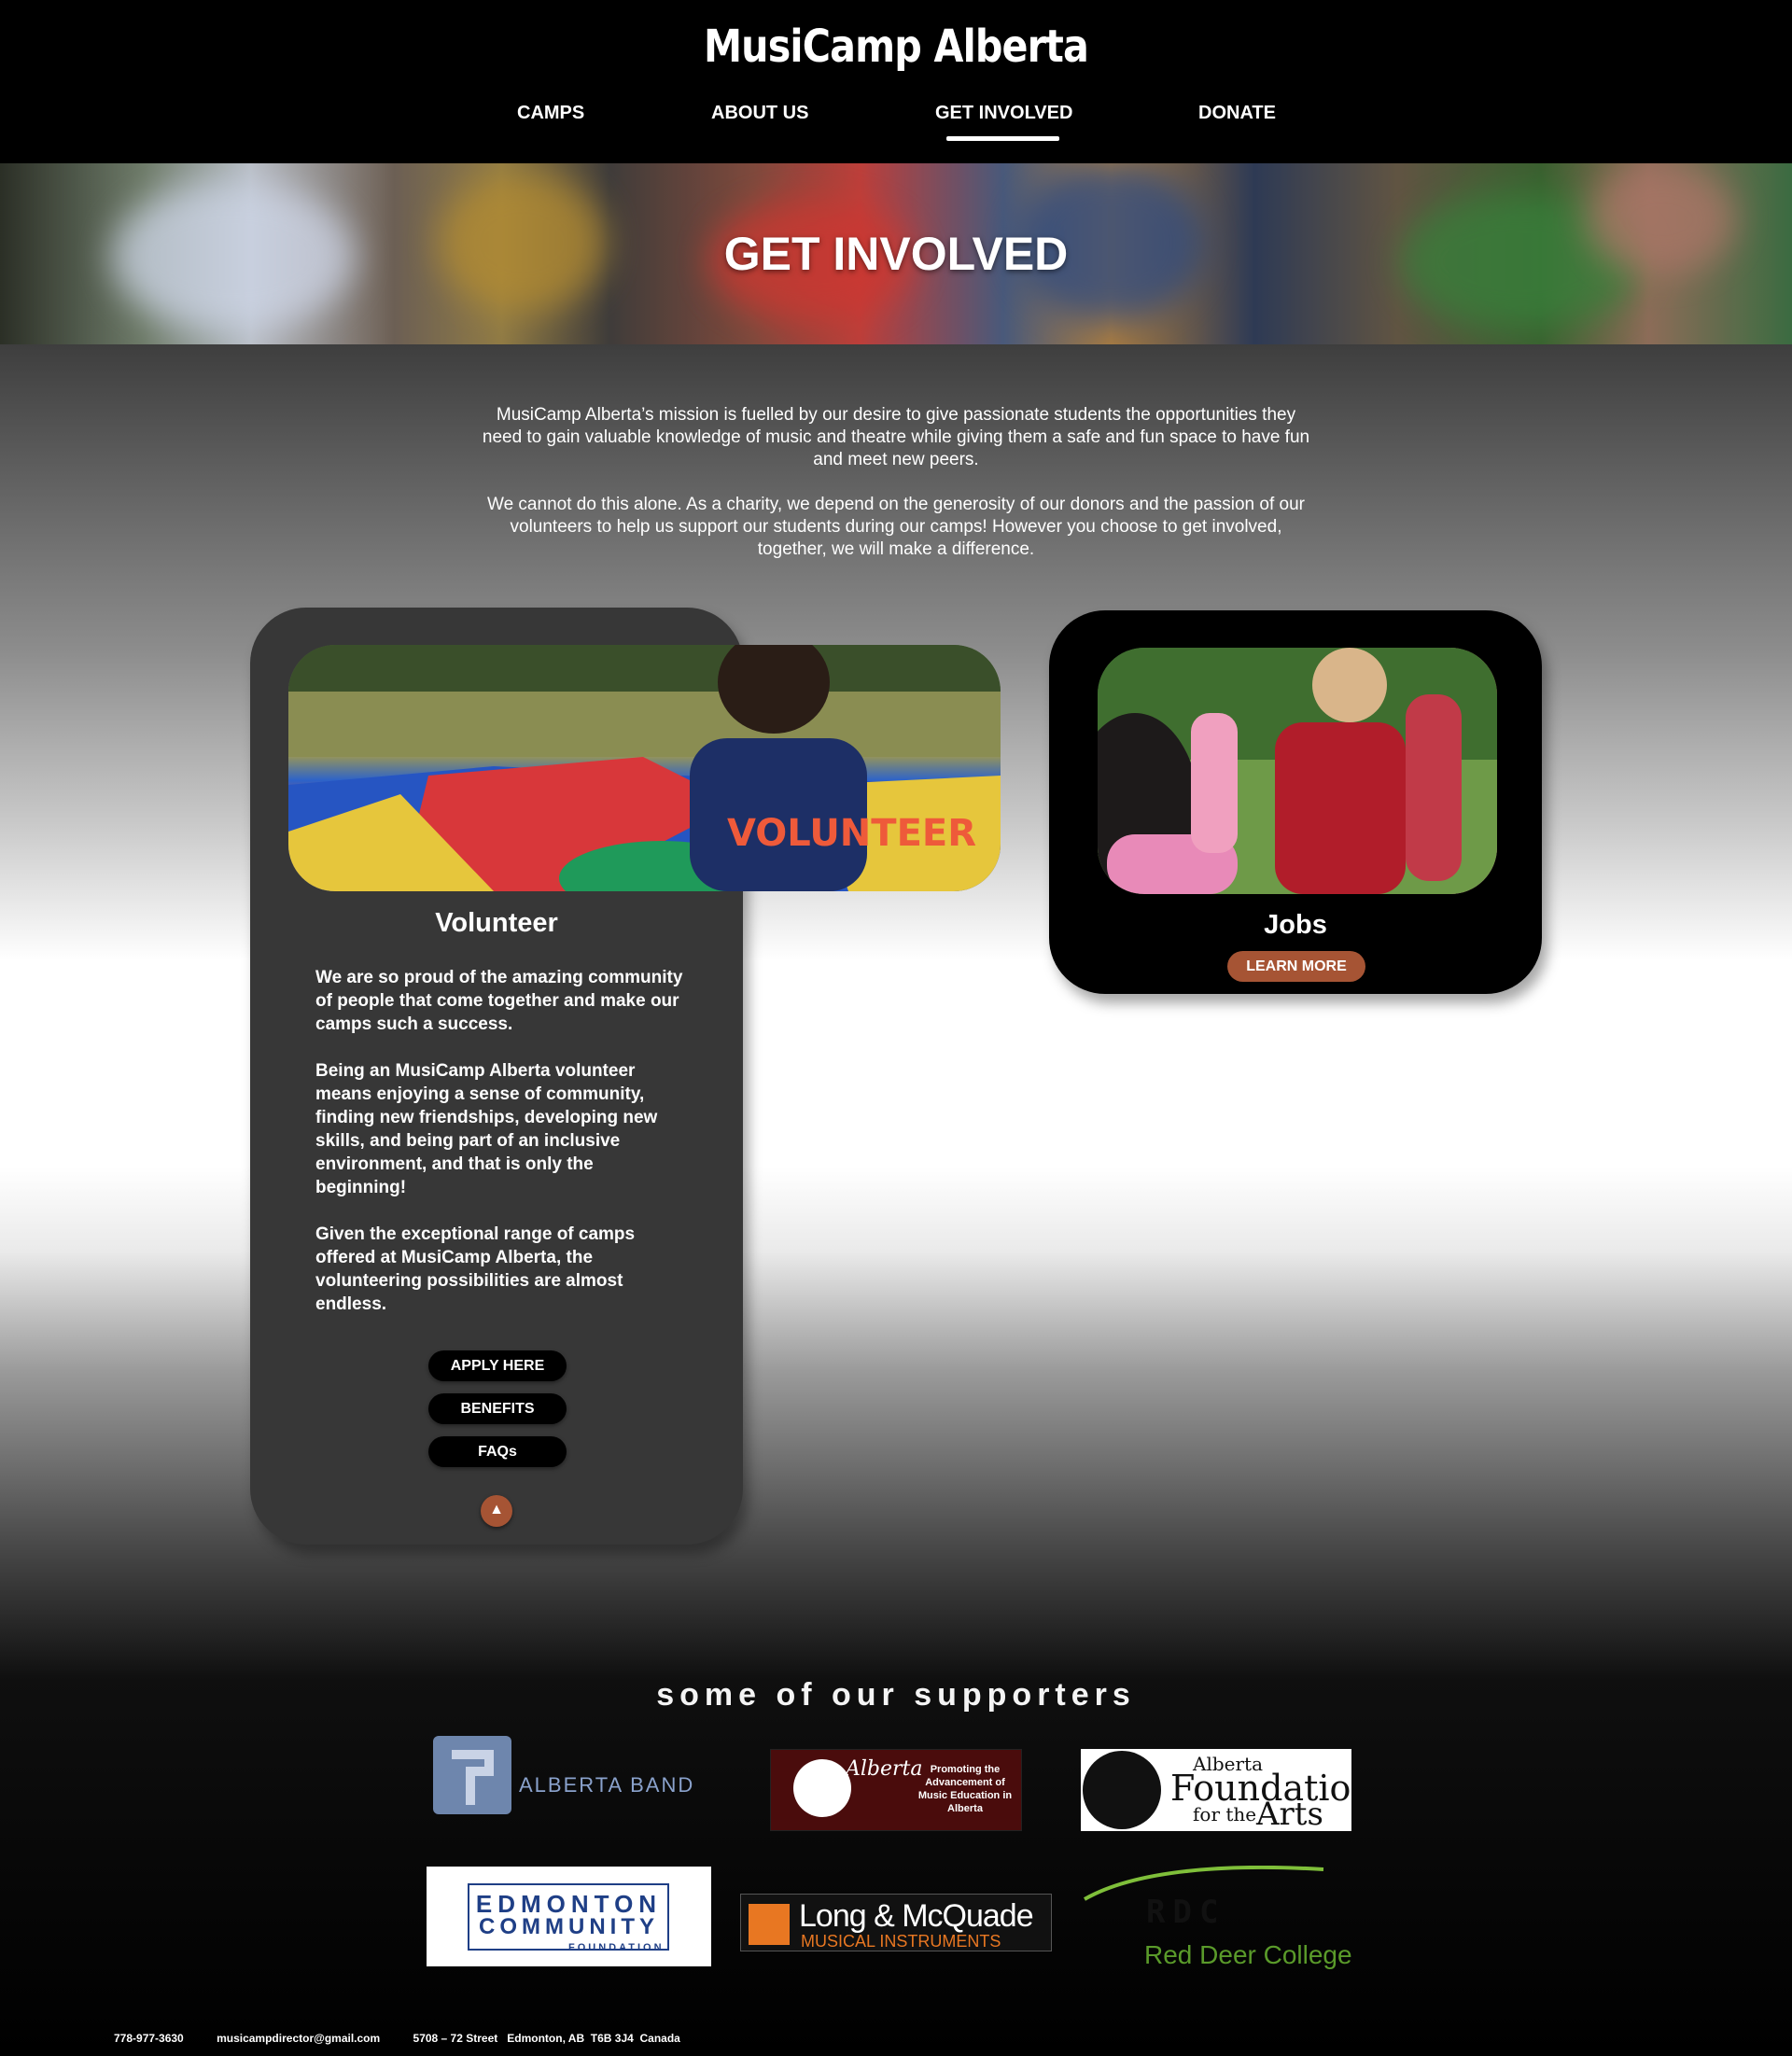 The height and width of the screenshot is (2056, 1792). I want to click on hero-banner: GET INVOLVED, so click(896, 253).